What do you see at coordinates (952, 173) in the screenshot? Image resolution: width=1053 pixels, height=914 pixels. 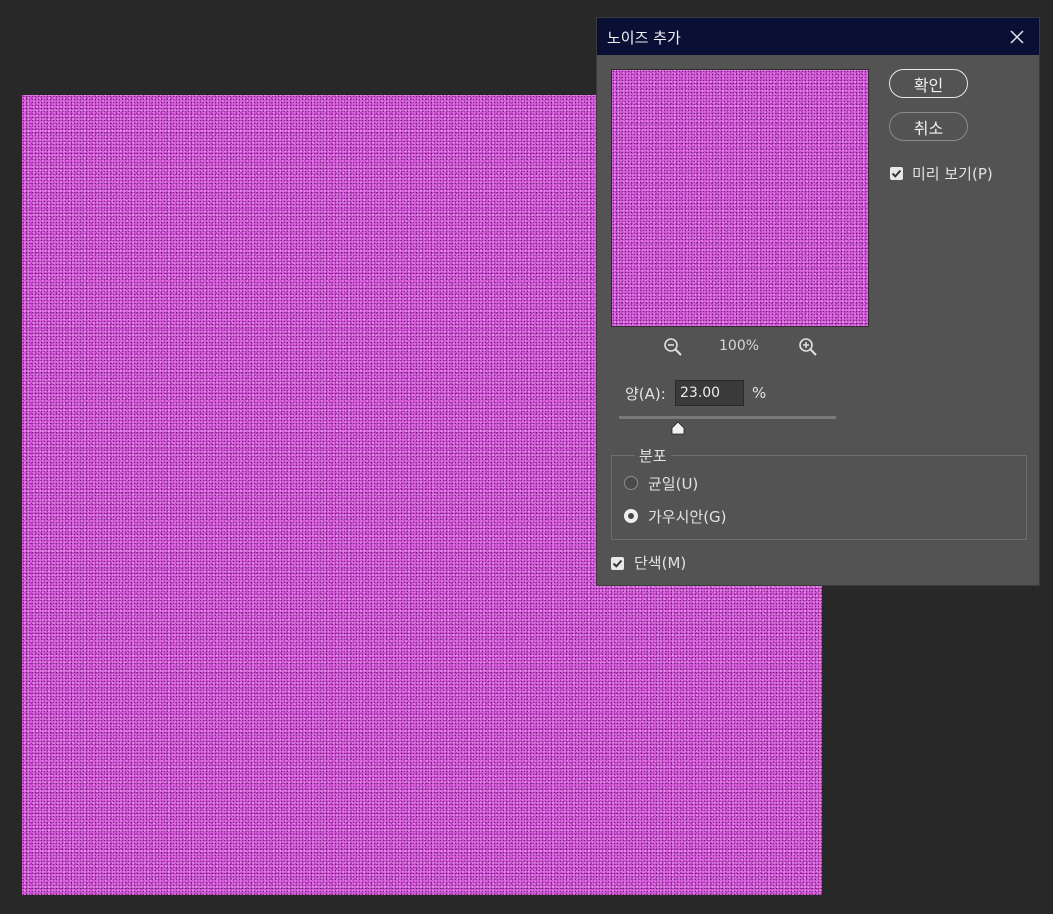 I see `preview-label: 미리 보기(P)` at bounding box center [952, 173].